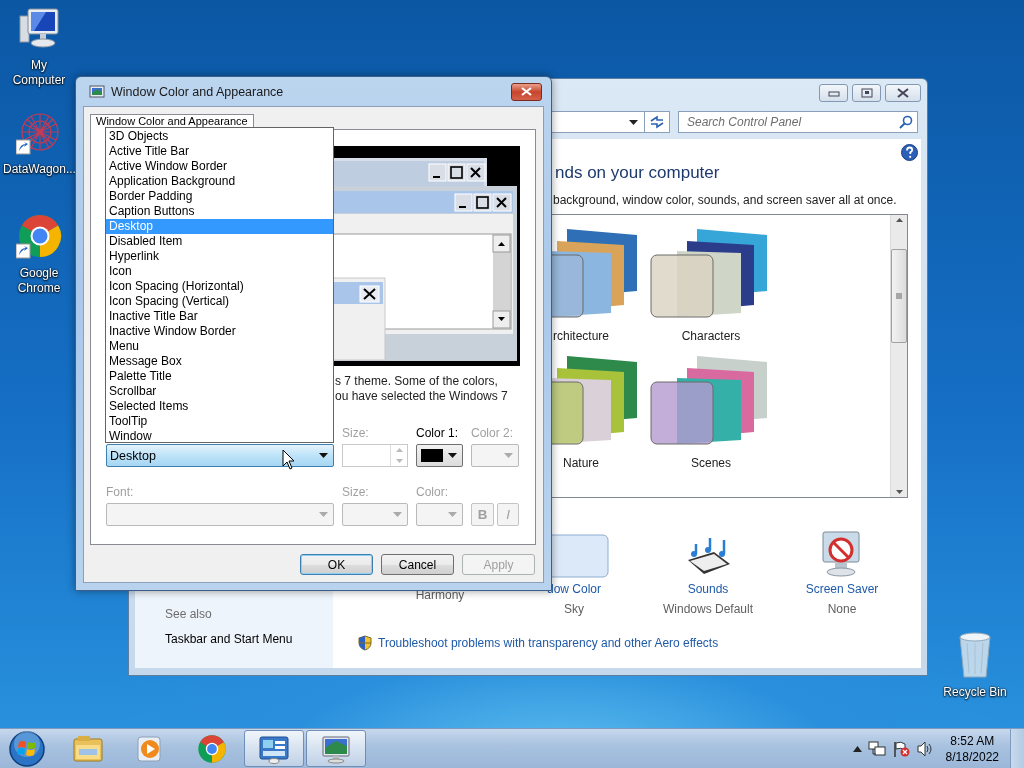 The width and height of the screenshot is (1024, 768). Describe the element at coordinates (39, 133) in the screenshot. I see `network-graph-icon` at that location.